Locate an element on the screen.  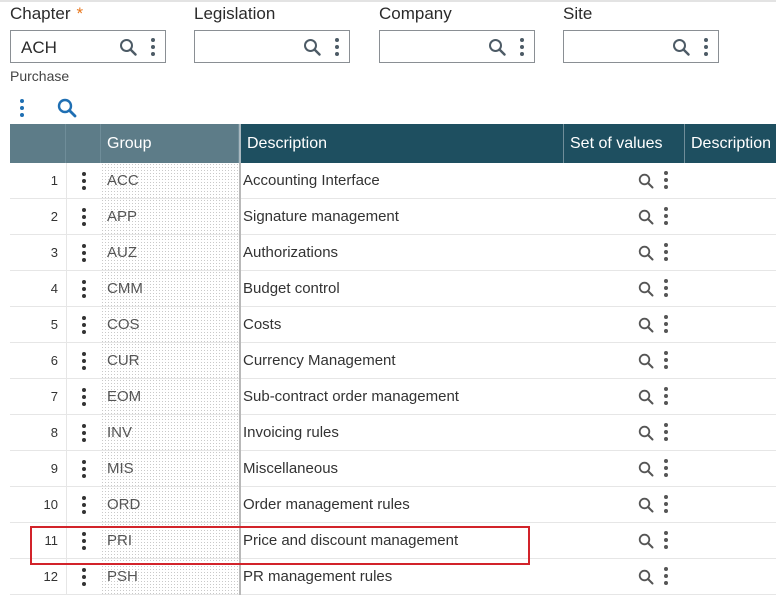
row-number: 7 is located at coordinates (54, 396).